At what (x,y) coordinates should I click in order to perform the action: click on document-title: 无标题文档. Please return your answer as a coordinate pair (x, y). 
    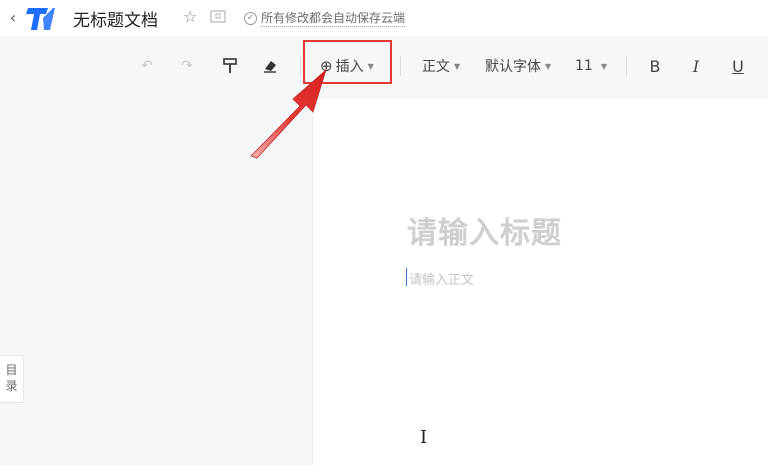
    Looking at the image, I should click on (115, 18).